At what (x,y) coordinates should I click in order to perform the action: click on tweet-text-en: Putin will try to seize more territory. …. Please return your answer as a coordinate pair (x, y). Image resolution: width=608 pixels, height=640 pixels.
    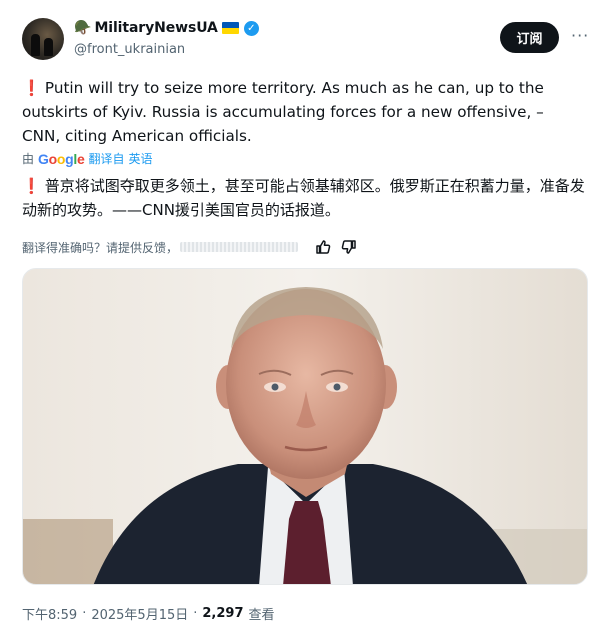
    Looking at the image, I should click on (283, 112).